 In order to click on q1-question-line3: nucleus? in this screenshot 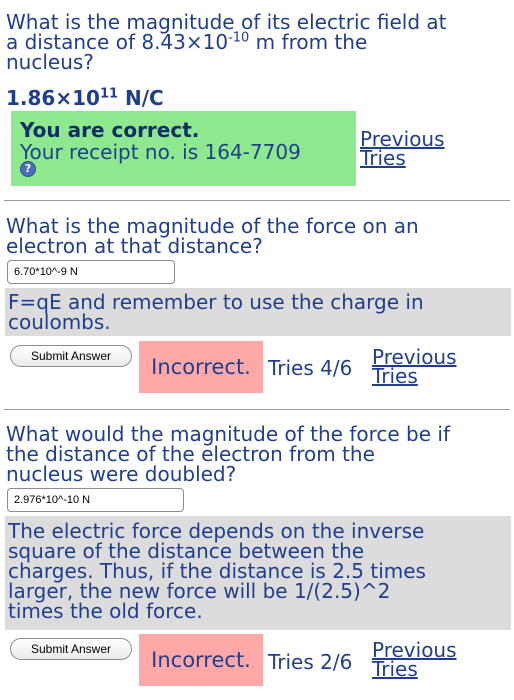, I will do `click(50, 62)`.